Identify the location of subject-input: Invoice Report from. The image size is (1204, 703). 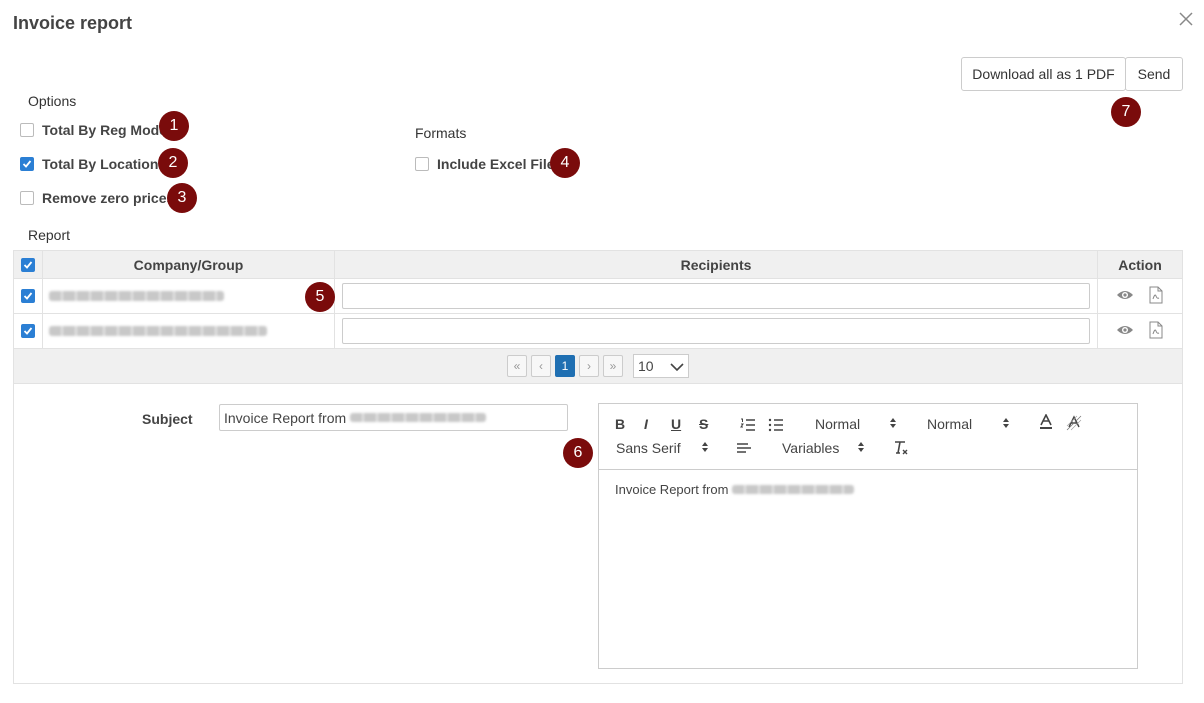
(393, 417).